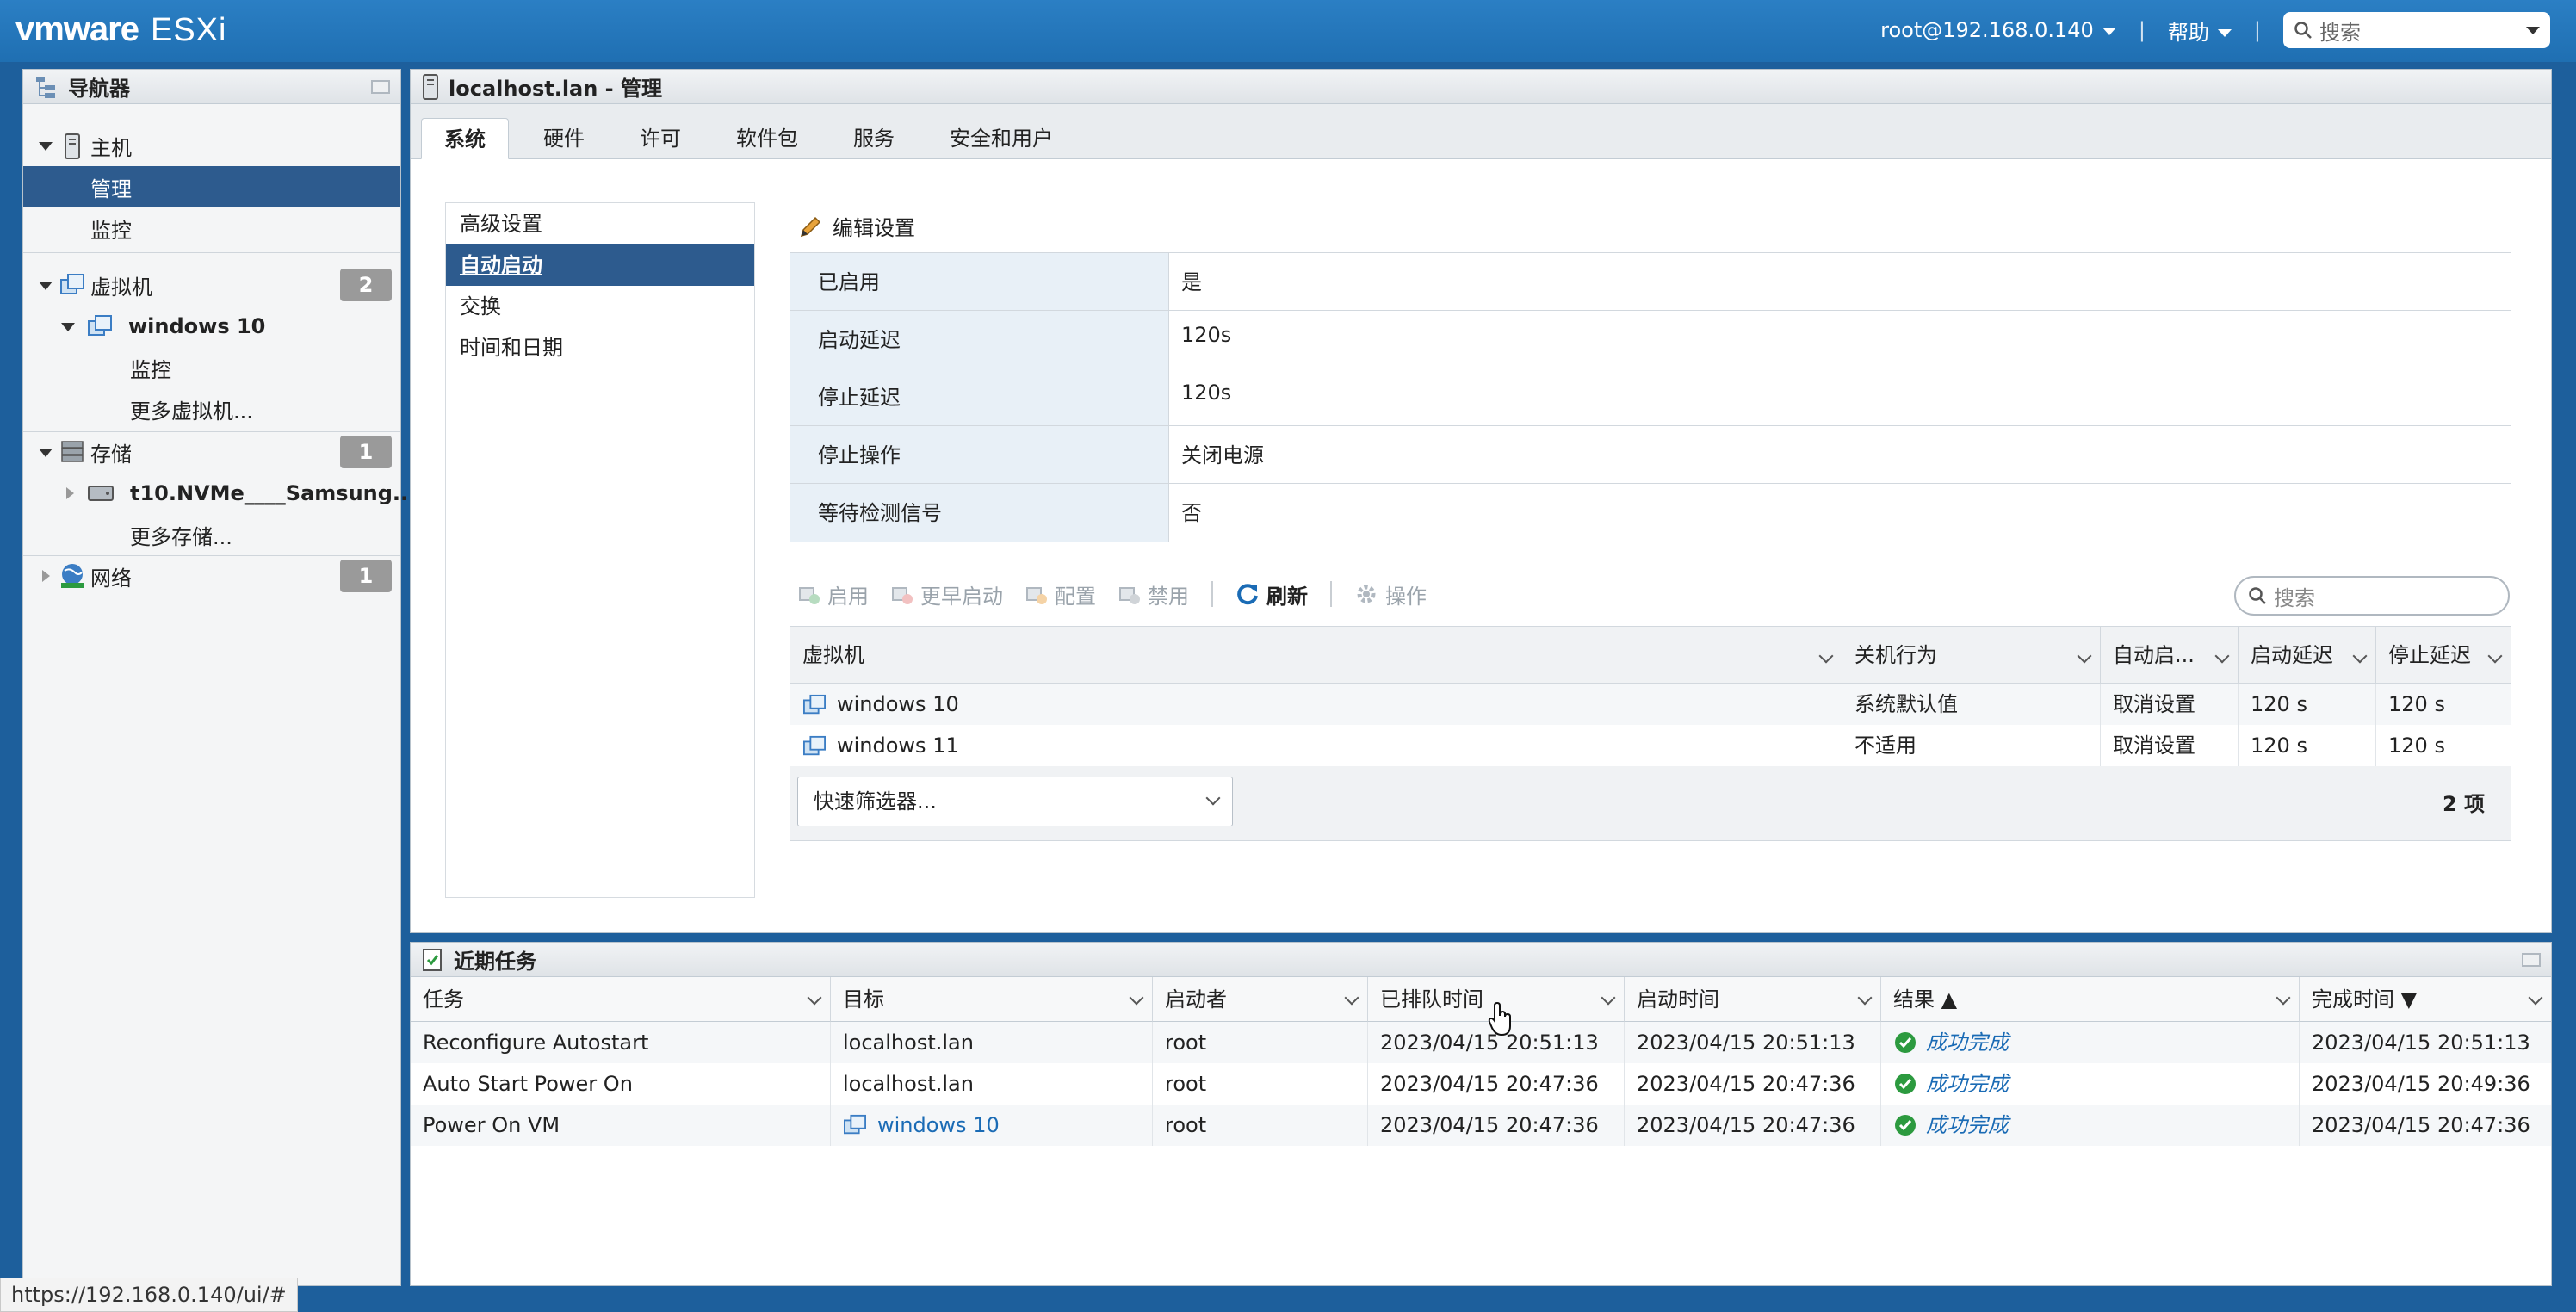 The height and width of the screenshot is (1312, 2576). Describe the element at coordinates (621, 999) in the screenshot. I see `column-header-task: 任务` at that location.